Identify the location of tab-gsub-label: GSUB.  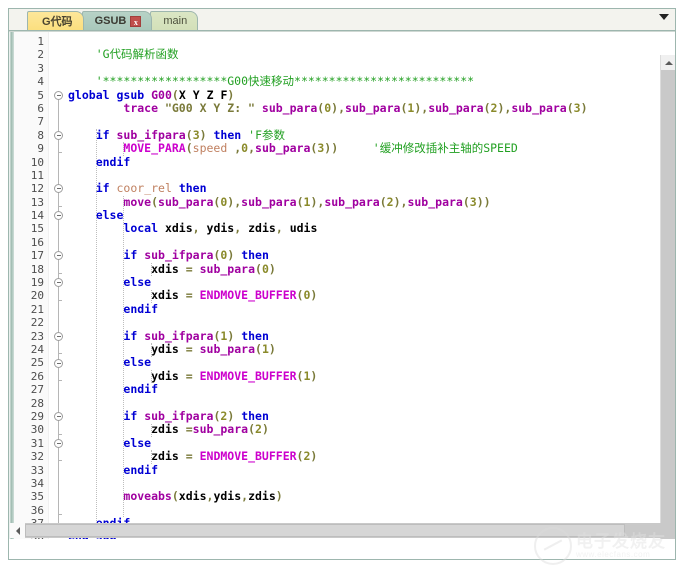
(110, 21).